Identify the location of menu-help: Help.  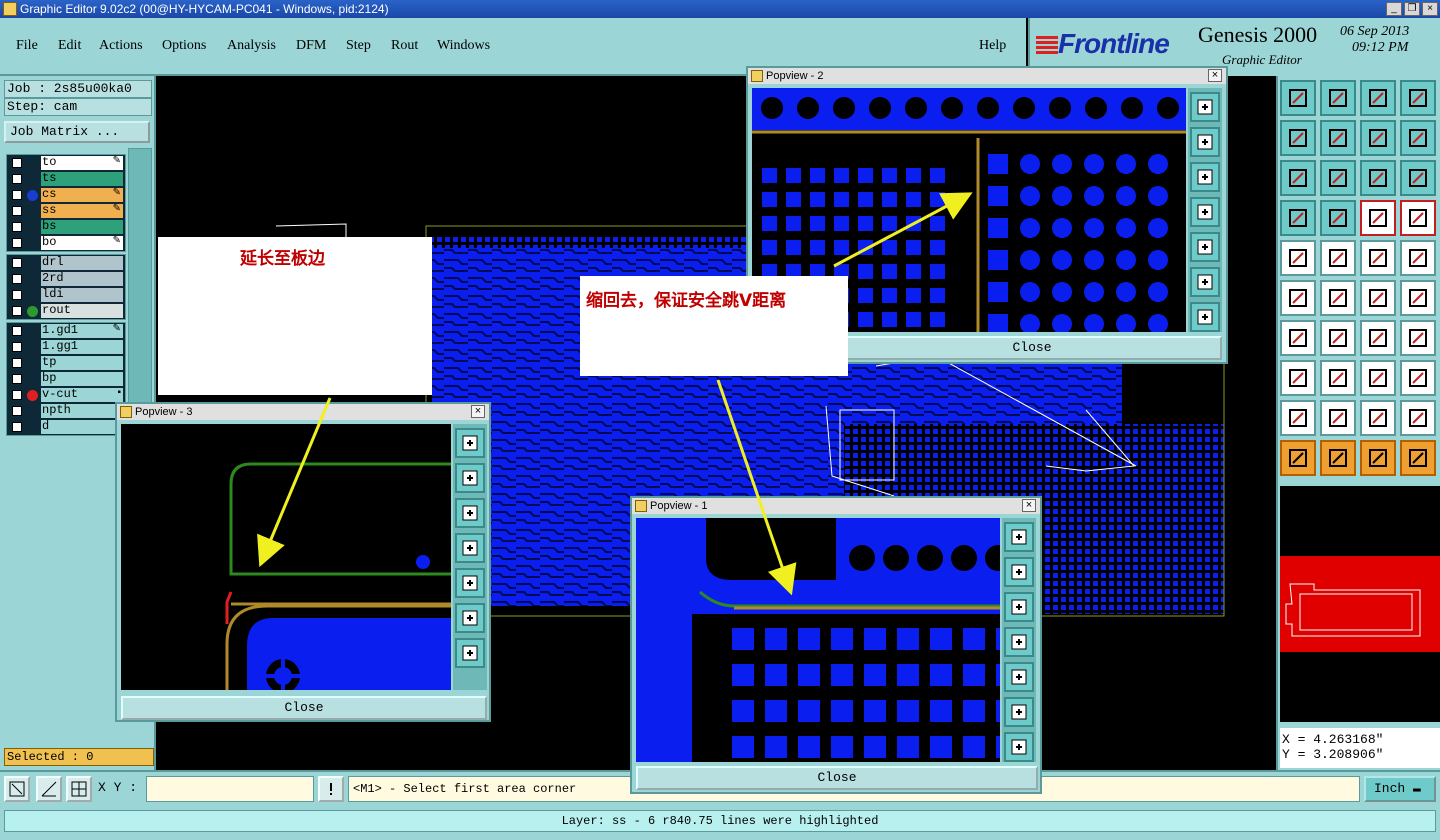
(992, 46).